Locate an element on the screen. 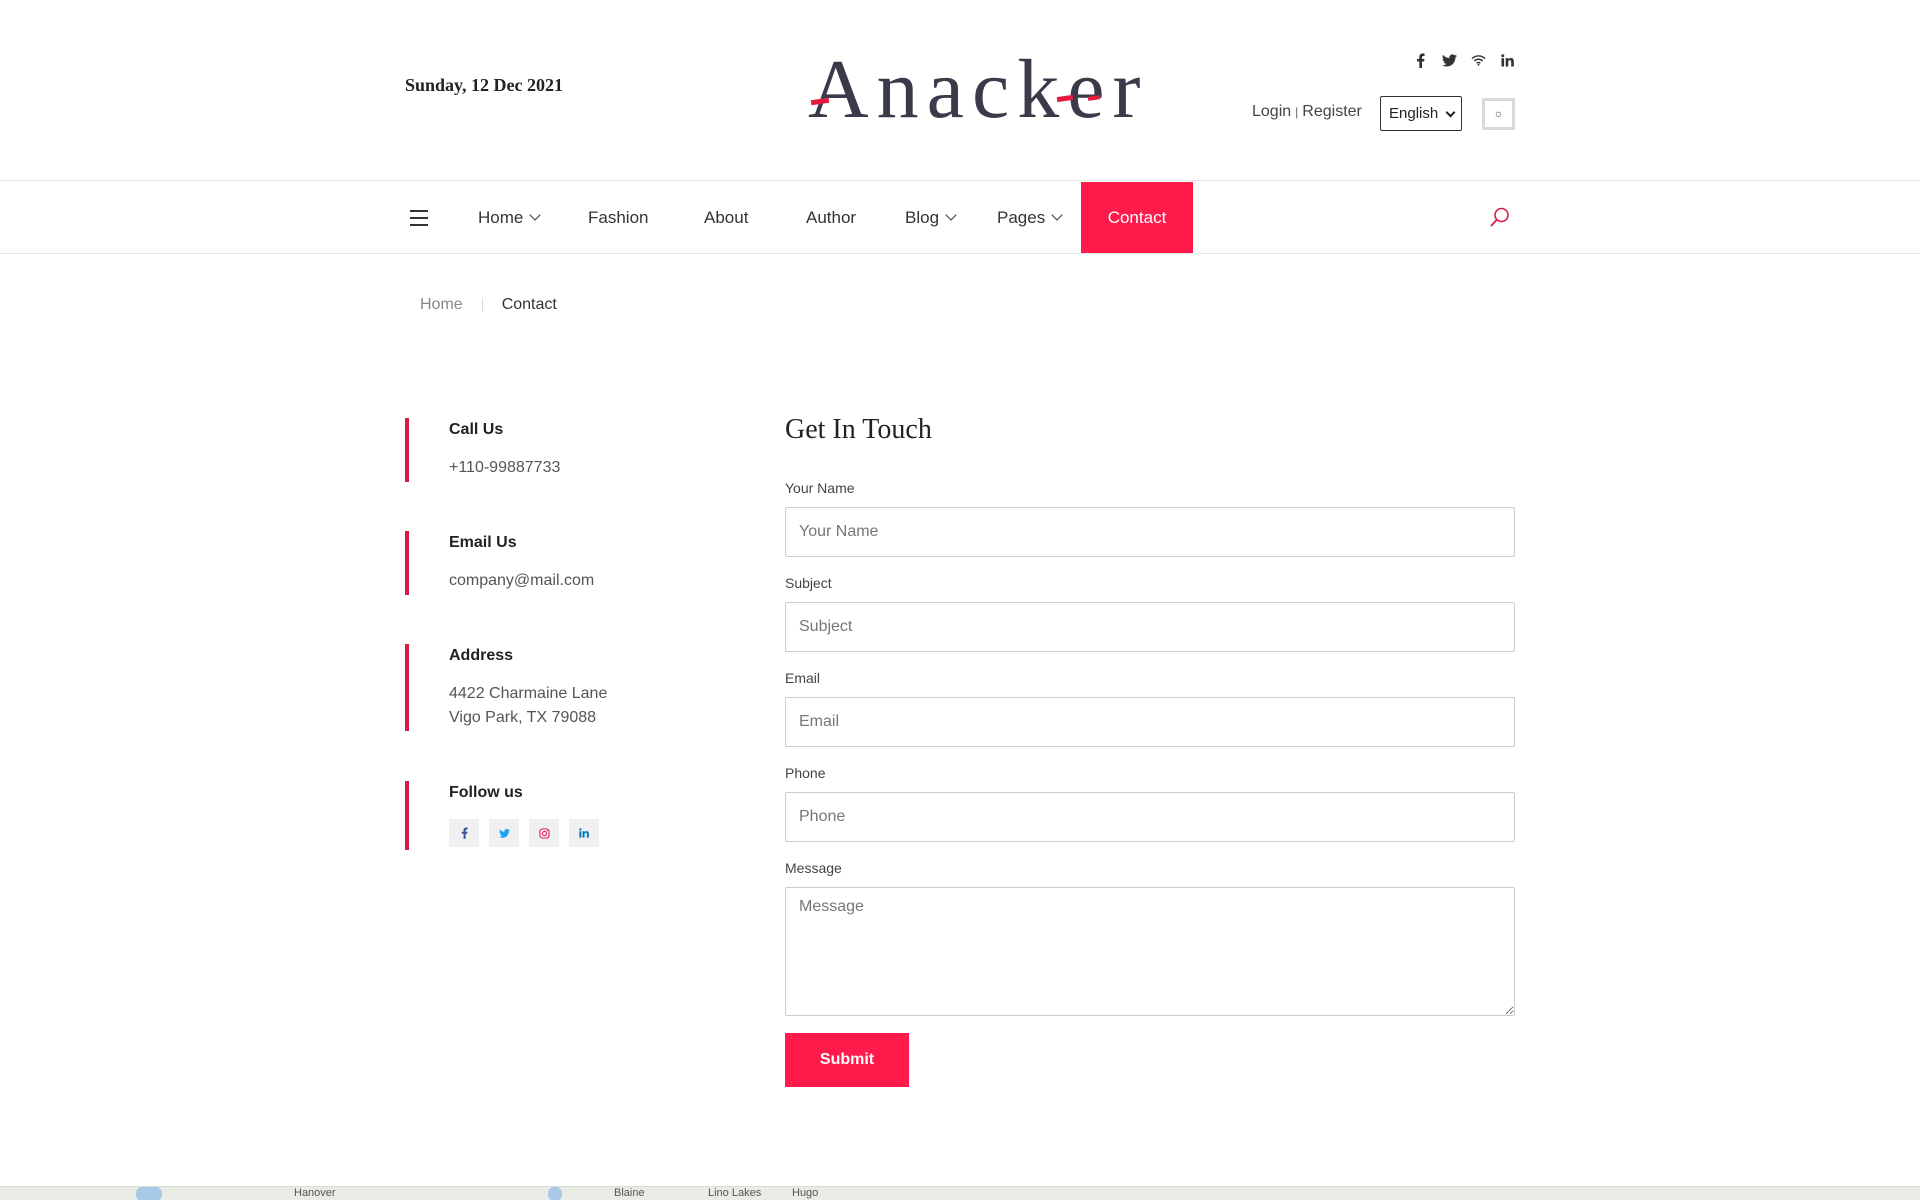  contact-follow-block: Follow us is located at coordinates (502, 815).